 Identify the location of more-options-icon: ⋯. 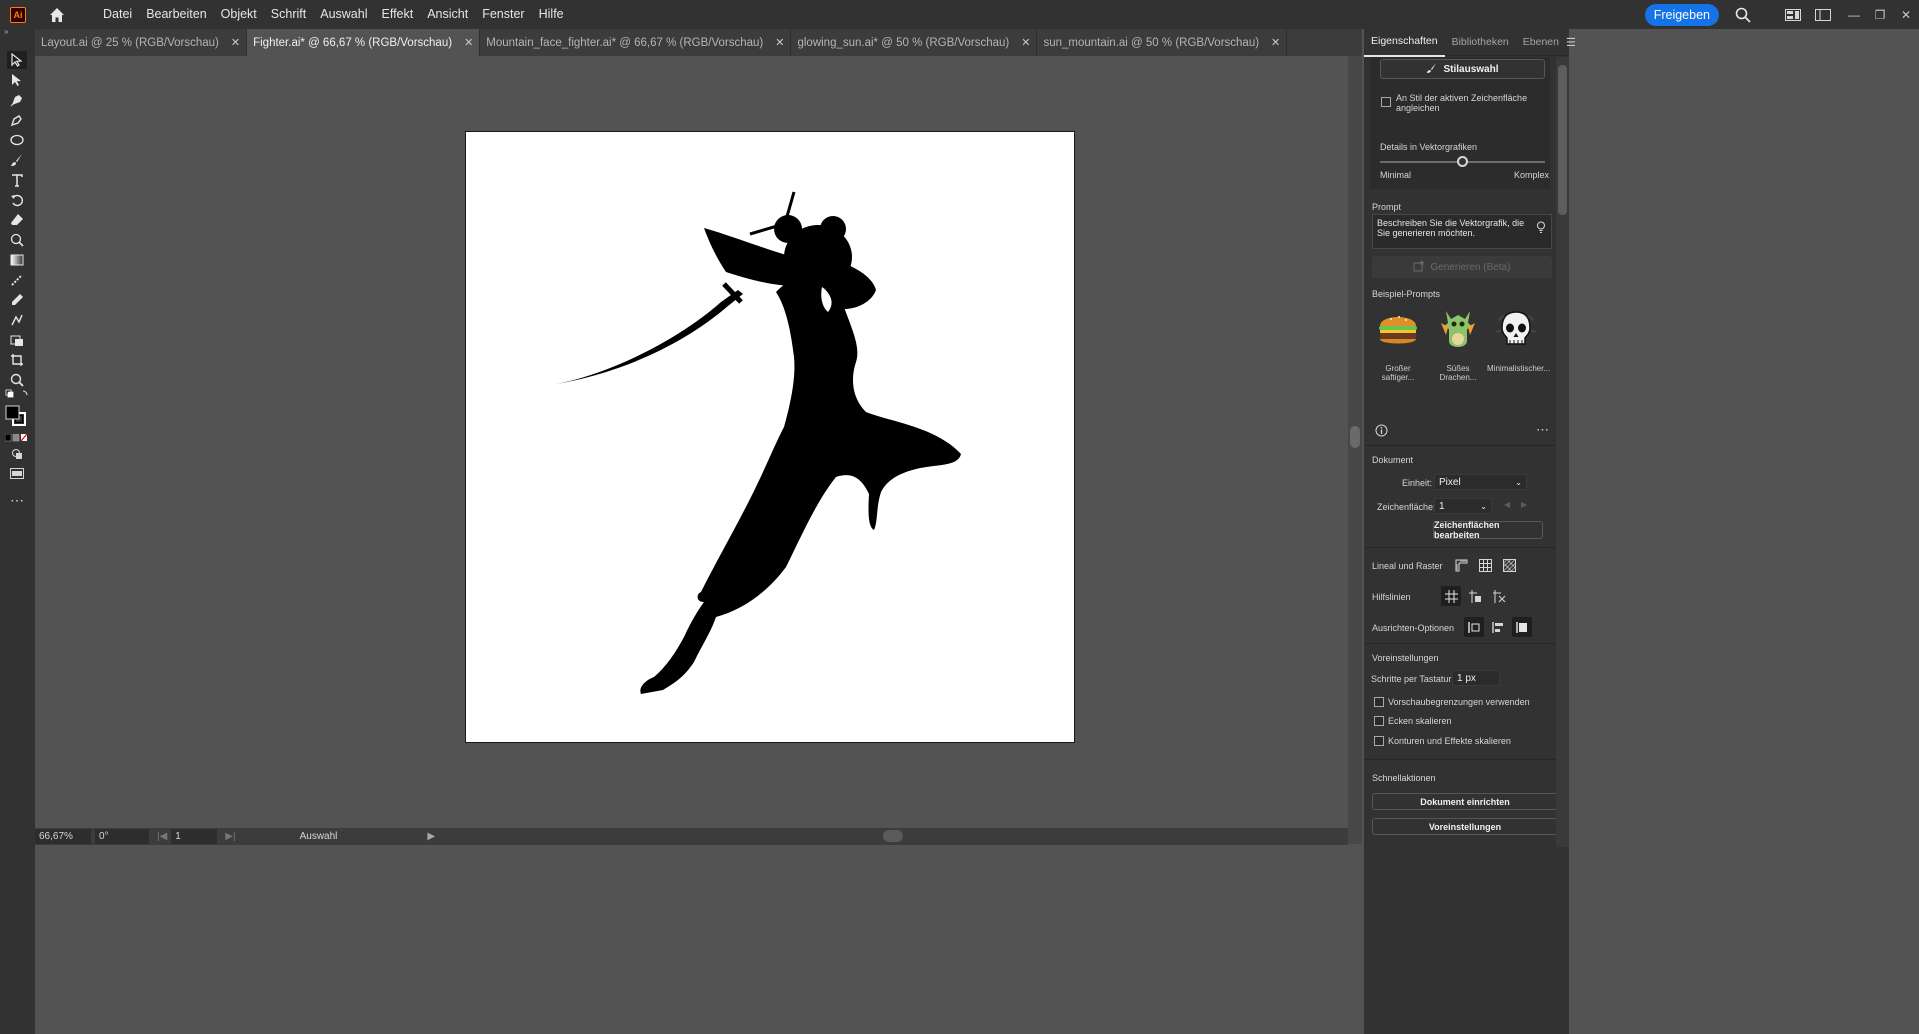
(1542, 430).